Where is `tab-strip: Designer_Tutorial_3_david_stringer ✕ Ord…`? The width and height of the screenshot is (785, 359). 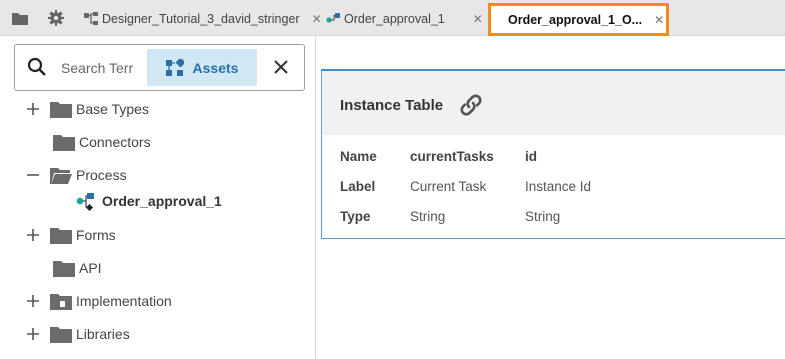 tab-strip: Designer_Tutorial_3_david_stringer ✕ Ord… is located at coordinates (392, 18).